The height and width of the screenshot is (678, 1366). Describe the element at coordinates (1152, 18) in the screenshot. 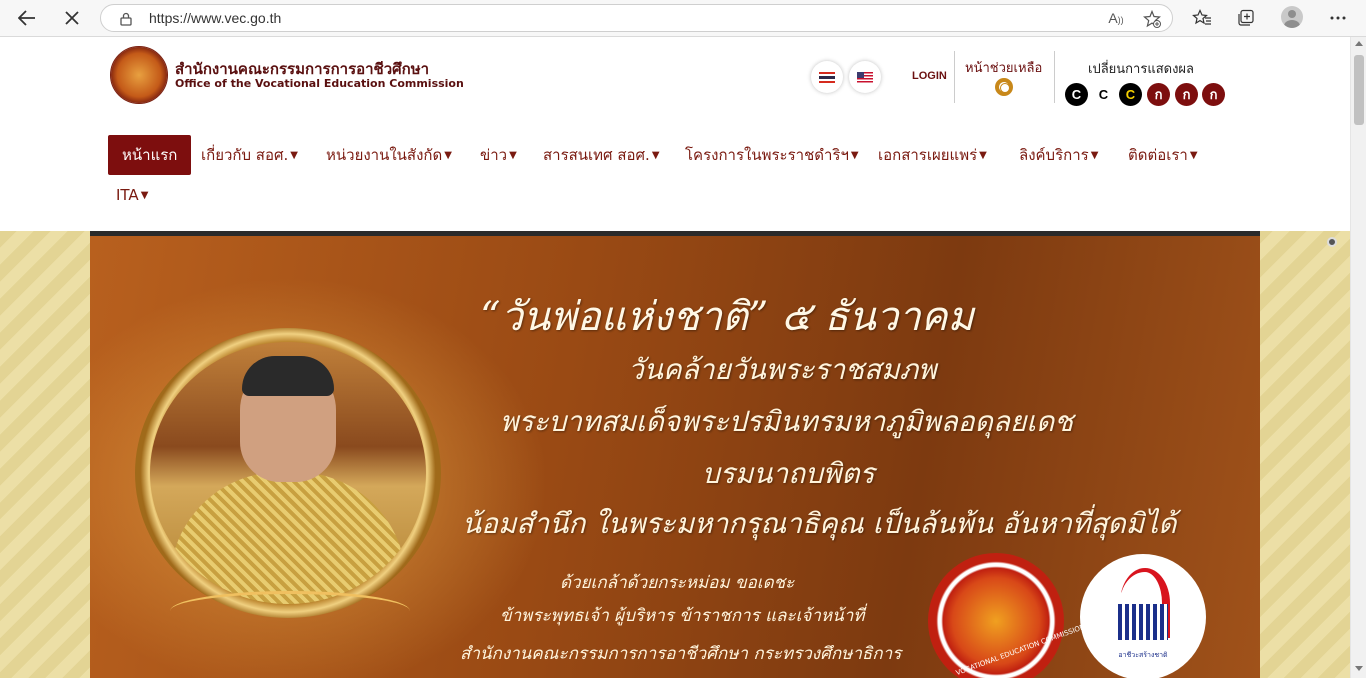

I see `favorite-add-icon` at that location.